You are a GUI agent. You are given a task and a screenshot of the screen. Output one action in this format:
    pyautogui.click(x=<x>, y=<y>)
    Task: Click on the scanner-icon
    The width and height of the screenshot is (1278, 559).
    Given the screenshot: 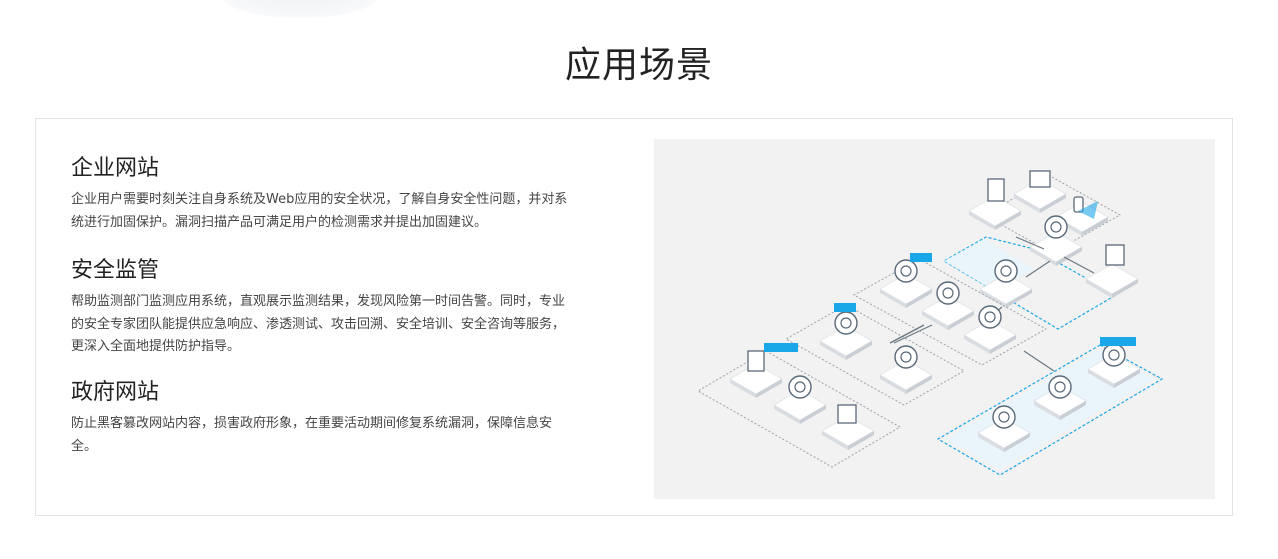 What is the action you would take?
    pyautogui.click(x=1056, y=227)
    